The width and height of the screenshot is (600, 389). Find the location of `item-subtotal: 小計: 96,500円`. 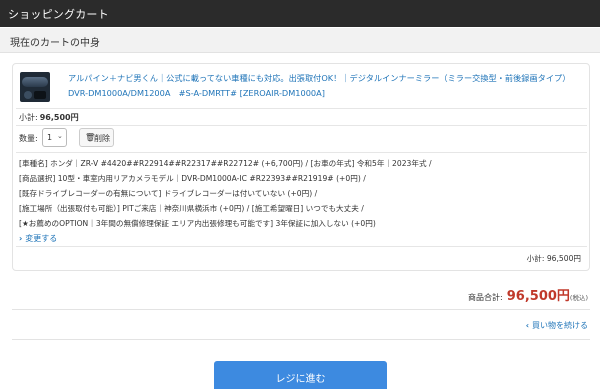

item-subtotal: 小計: 96,500円 is located at coordinates (49, 117).